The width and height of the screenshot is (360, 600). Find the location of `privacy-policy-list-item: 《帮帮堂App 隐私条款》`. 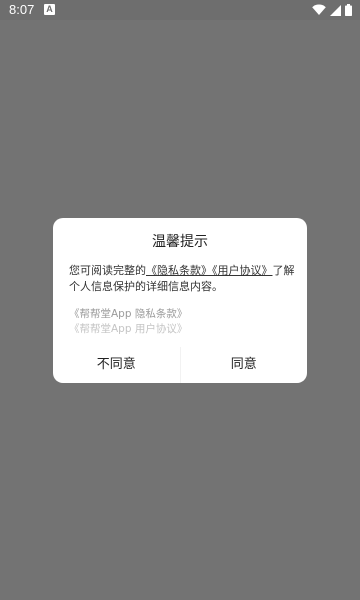

privacy-policy-list-item: 《帮帮堂App 隐私条款》 is located at coordinates (182, 314).